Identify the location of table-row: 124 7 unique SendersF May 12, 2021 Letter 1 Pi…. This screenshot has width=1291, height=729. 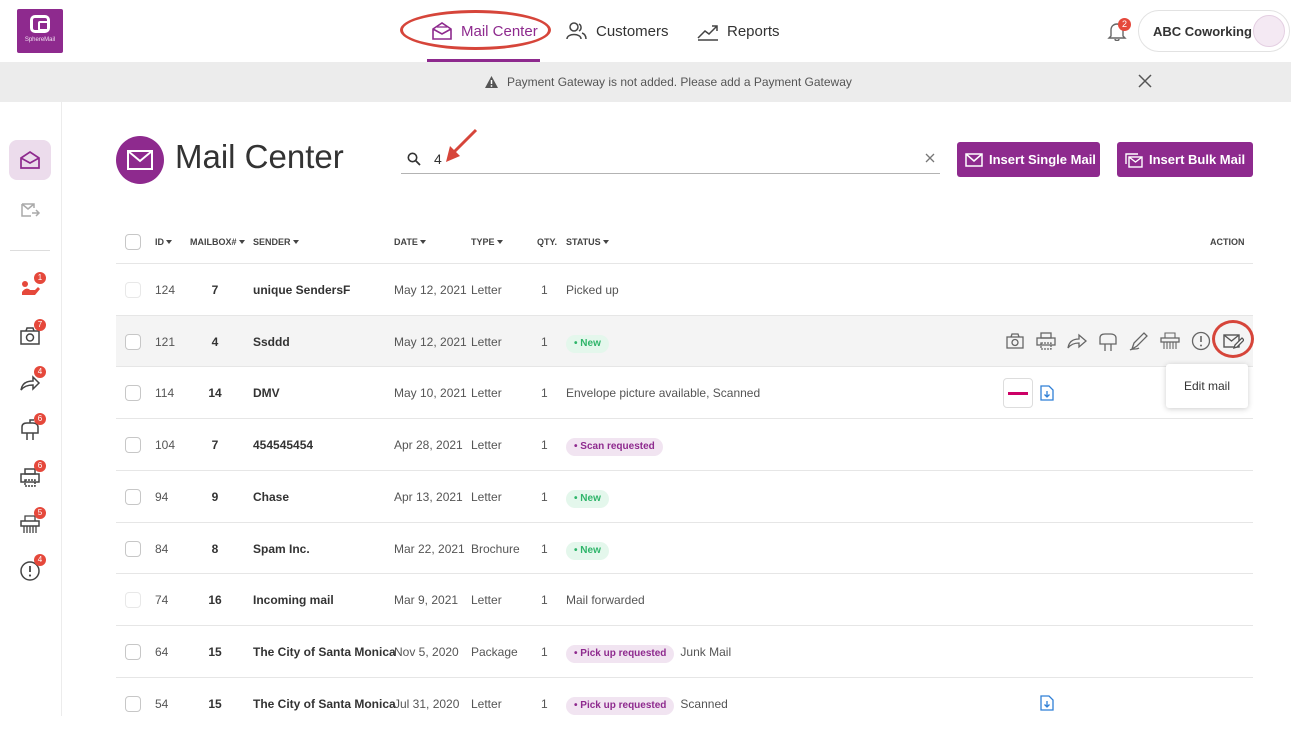
(684, 289).